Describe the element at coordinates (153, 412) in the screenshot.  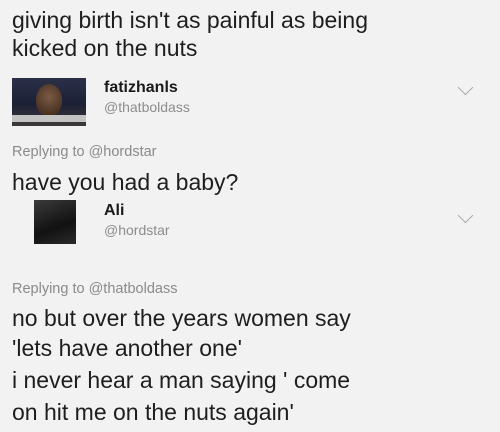
I see `reply2-text-line-4: on hit me on the nuts again'` at that location.